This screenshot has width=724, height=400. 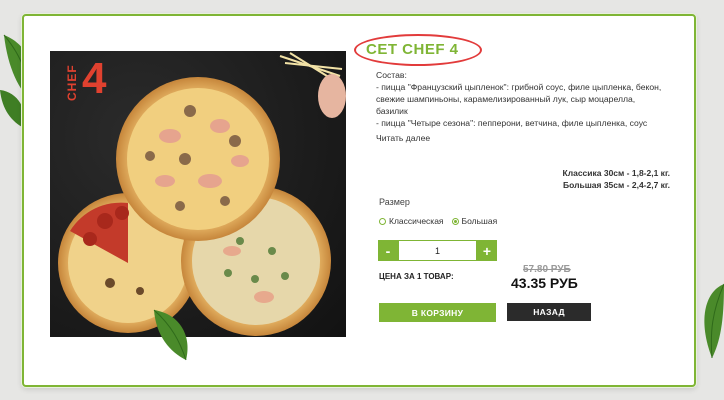 I want to click on size-info-line: Классика 30см - 1,8-2,1 кг., so click(x=616, y=173).